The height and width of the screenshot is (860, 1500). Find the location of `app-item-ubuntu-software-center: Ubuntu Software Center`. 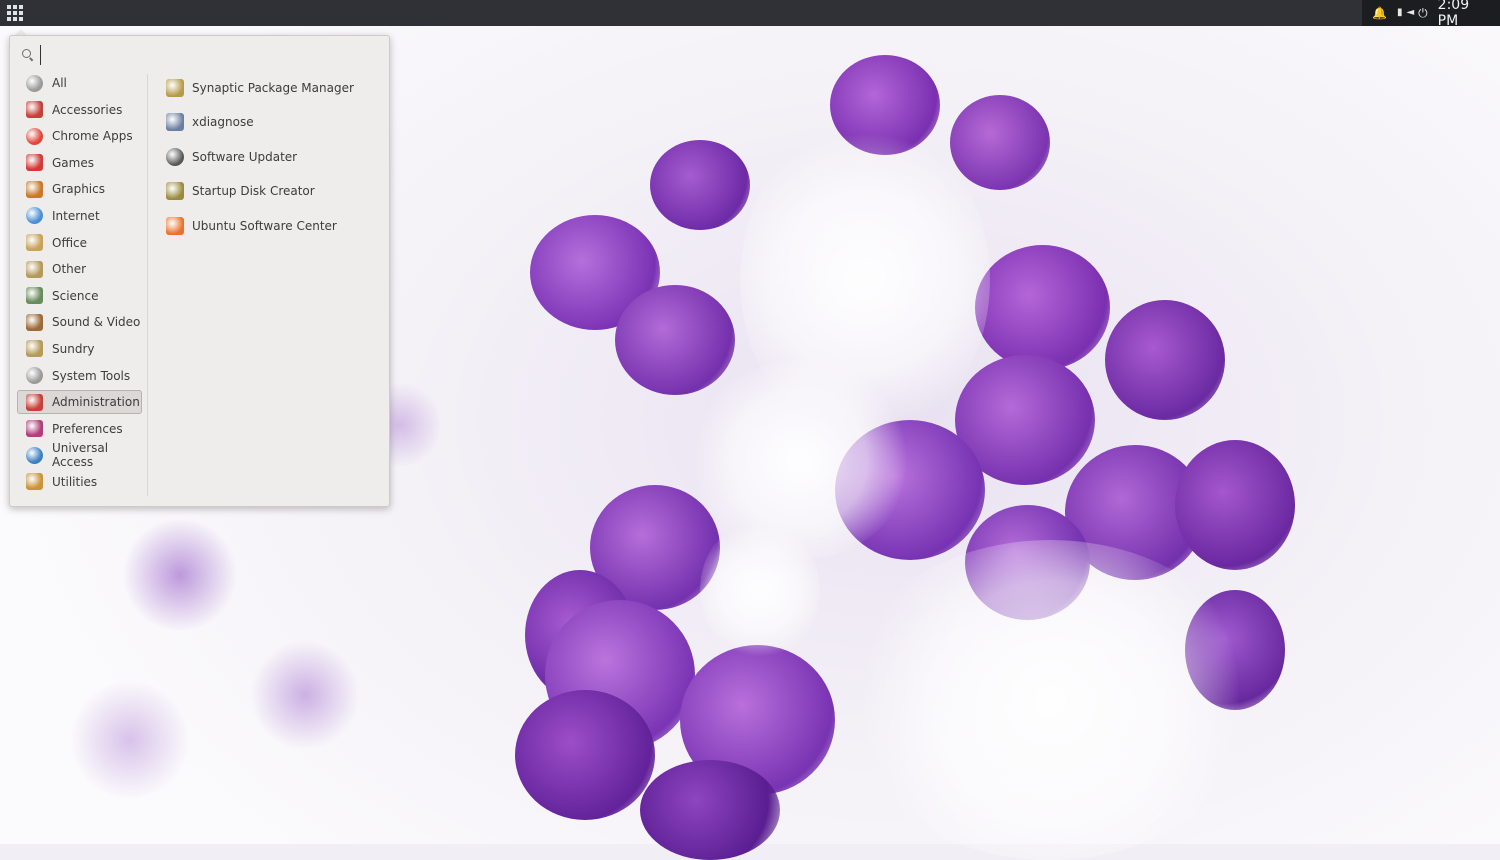

app-item-ubuntu-software-center: Ubuntu Software Center is located at coordinates (271, 226).